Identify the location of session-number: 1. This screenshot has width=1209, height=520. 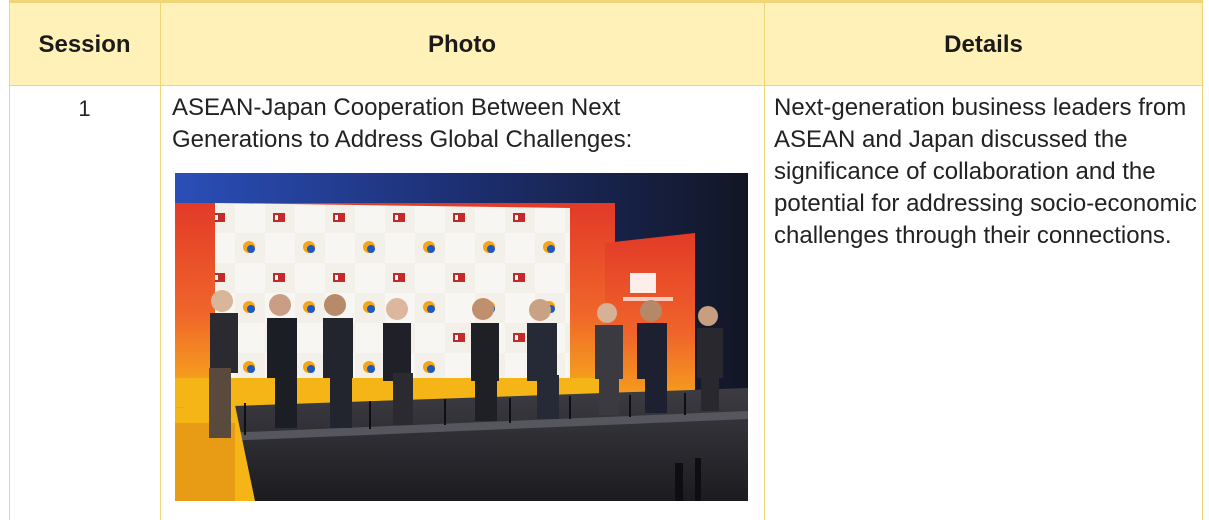
(84, 108).